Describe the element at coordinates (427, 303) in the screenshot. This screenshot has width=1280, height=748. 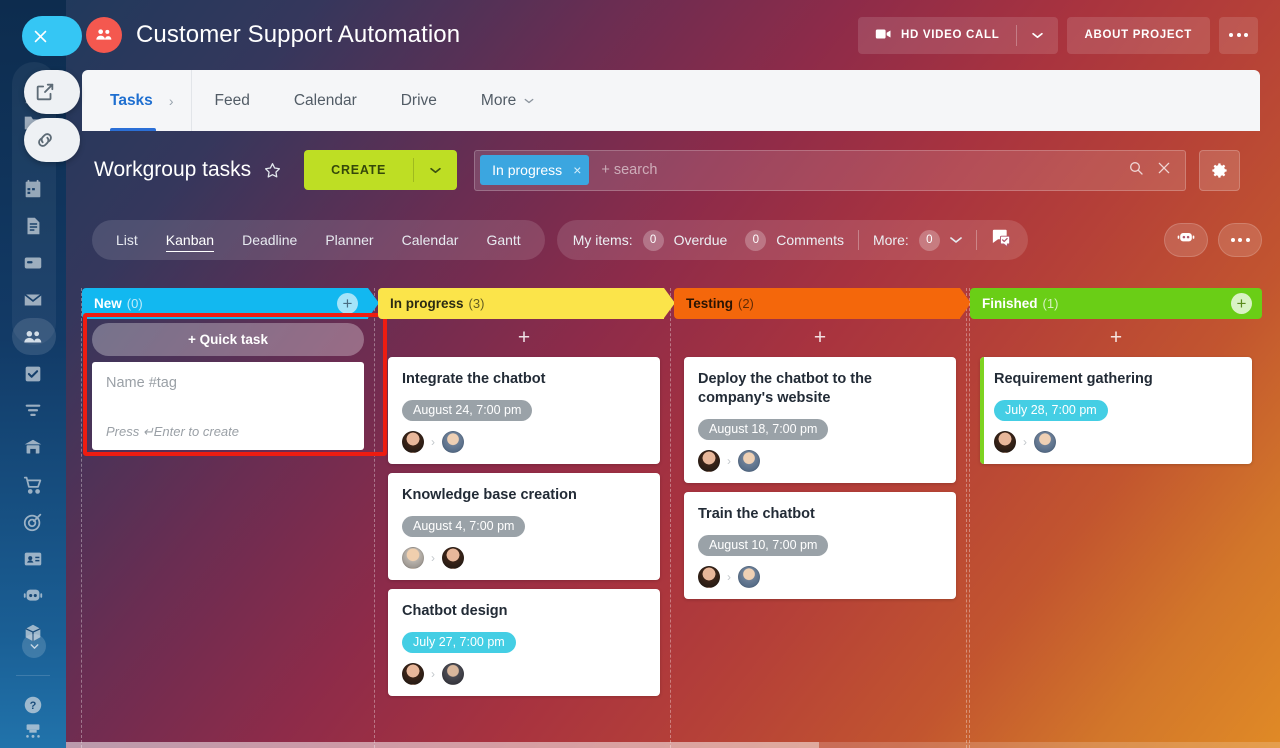
I see `column-name: In progress` at that location.